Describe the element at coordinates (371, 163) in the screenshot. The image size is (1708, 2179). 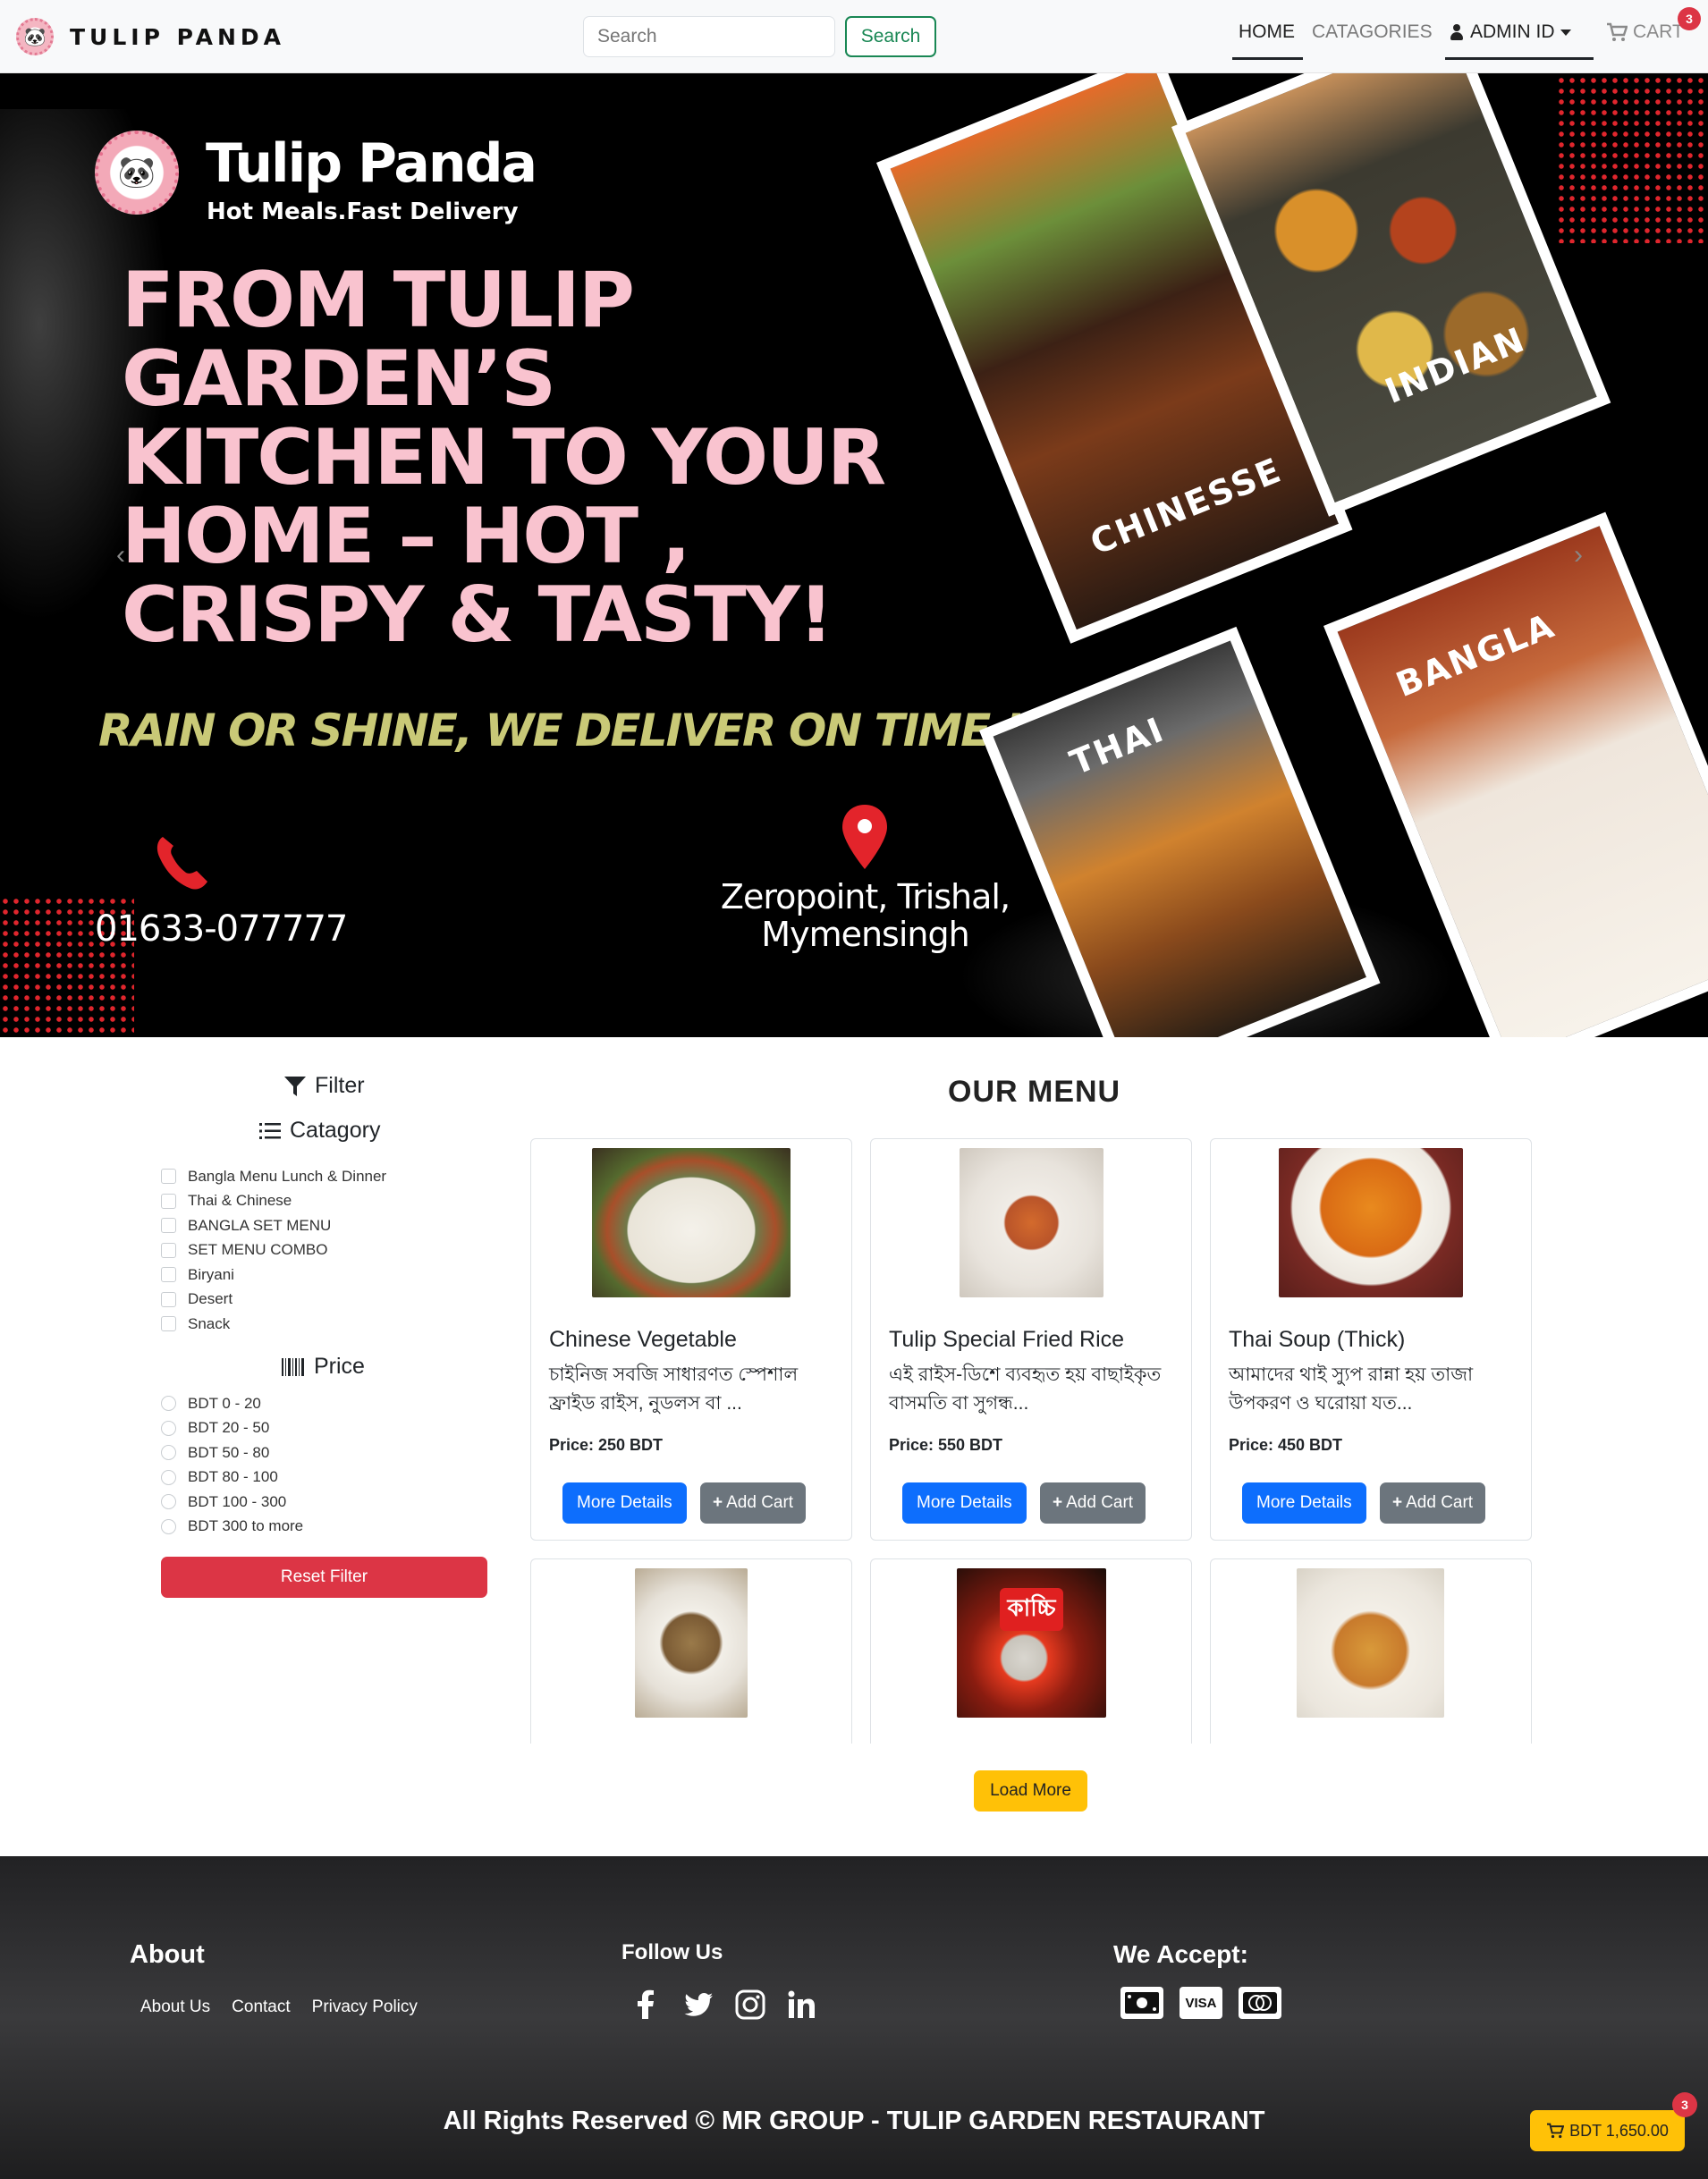
I see `hero-brand: Tulip Panda` at that location.